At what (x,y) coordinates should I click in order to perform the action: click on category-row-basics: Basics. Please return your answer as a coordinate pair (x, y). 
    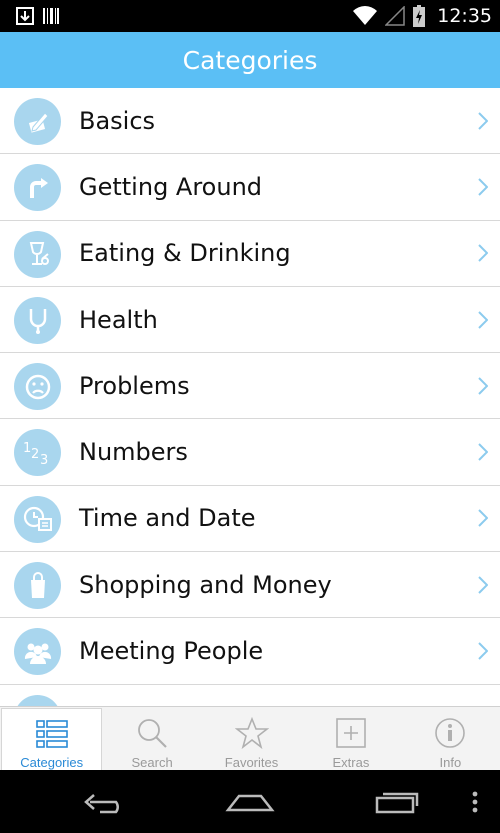
    Looking at the image, I should click on (250, 121).